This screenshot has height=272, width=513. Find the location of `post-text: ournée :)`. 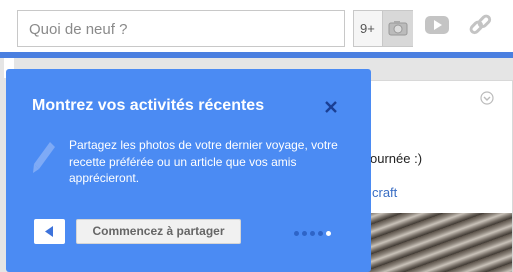

post-text: ournée :) is located at coordinates (396, 158).